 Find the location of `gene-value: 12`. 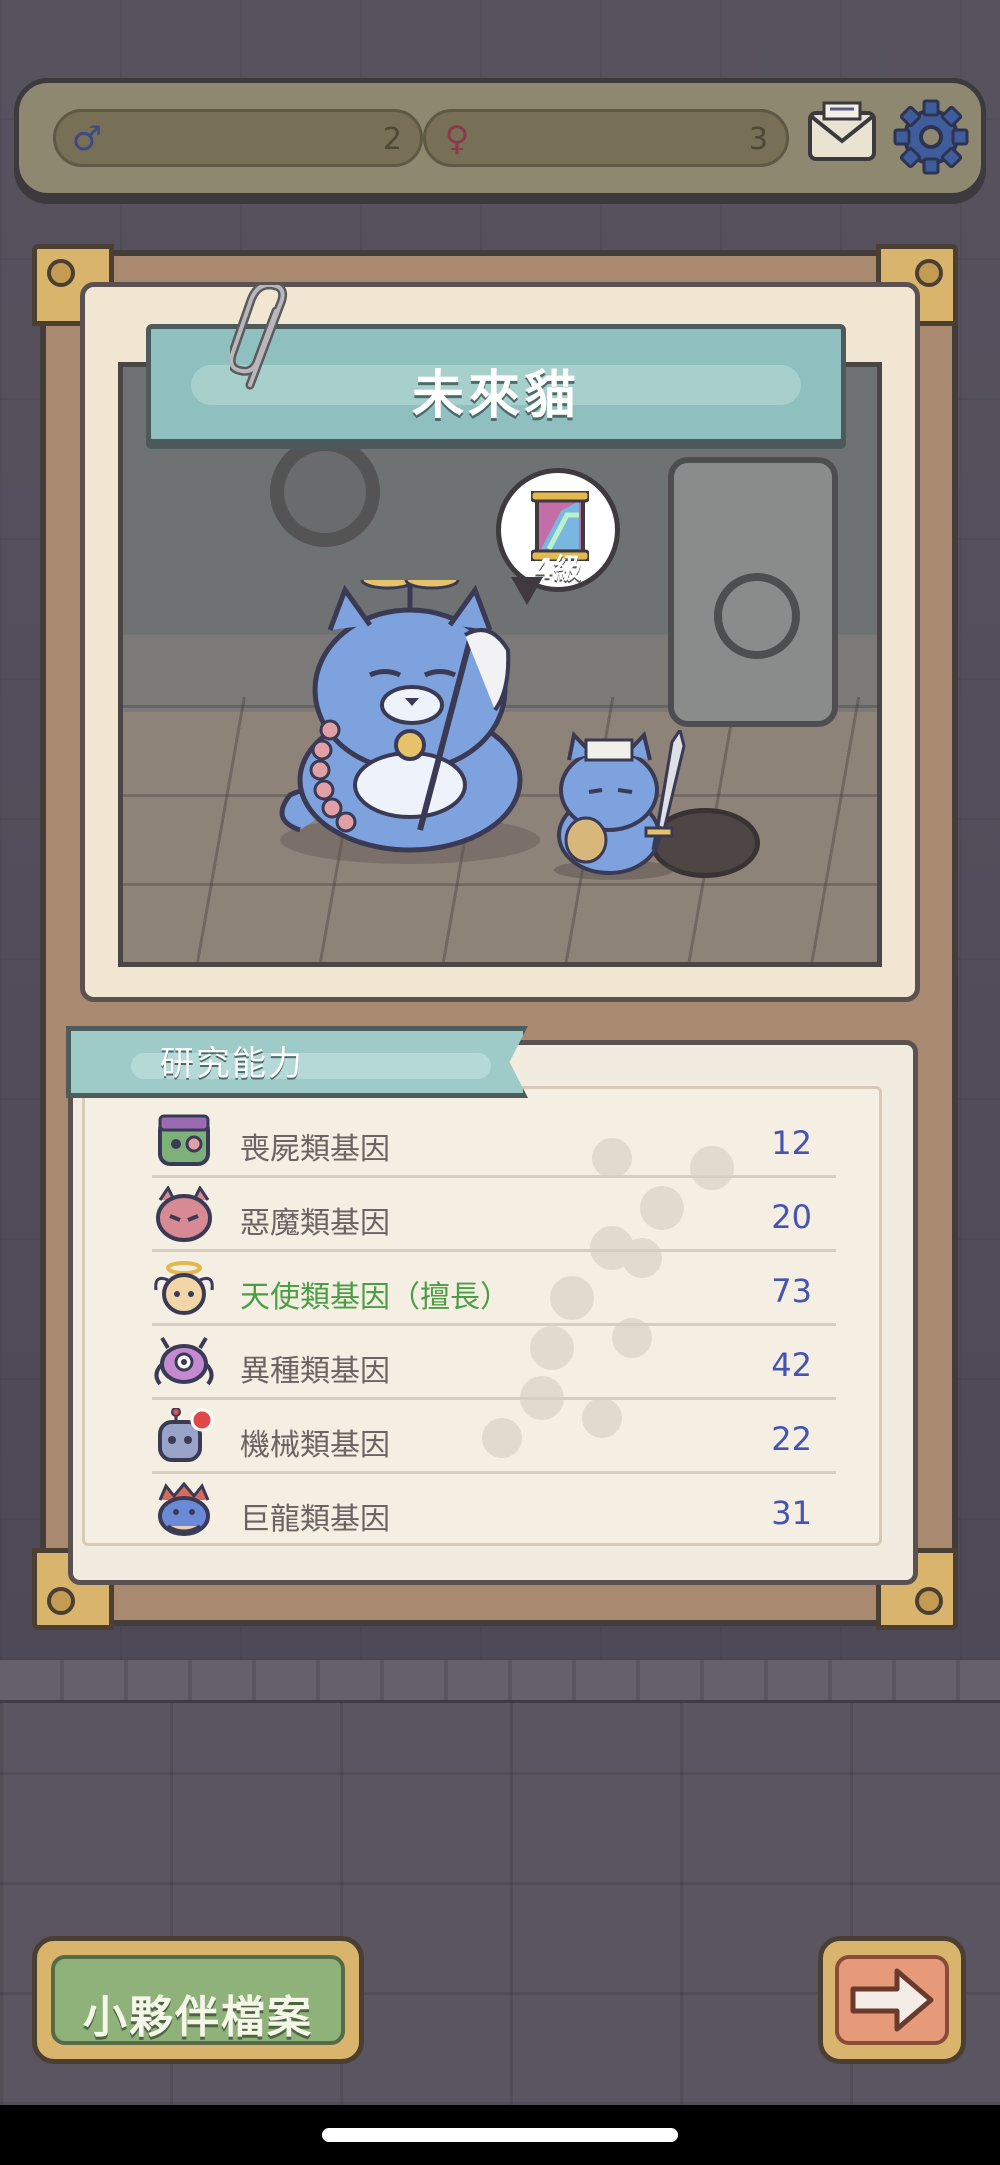

gene-value: 12 is located at coordinates (791, 1143).